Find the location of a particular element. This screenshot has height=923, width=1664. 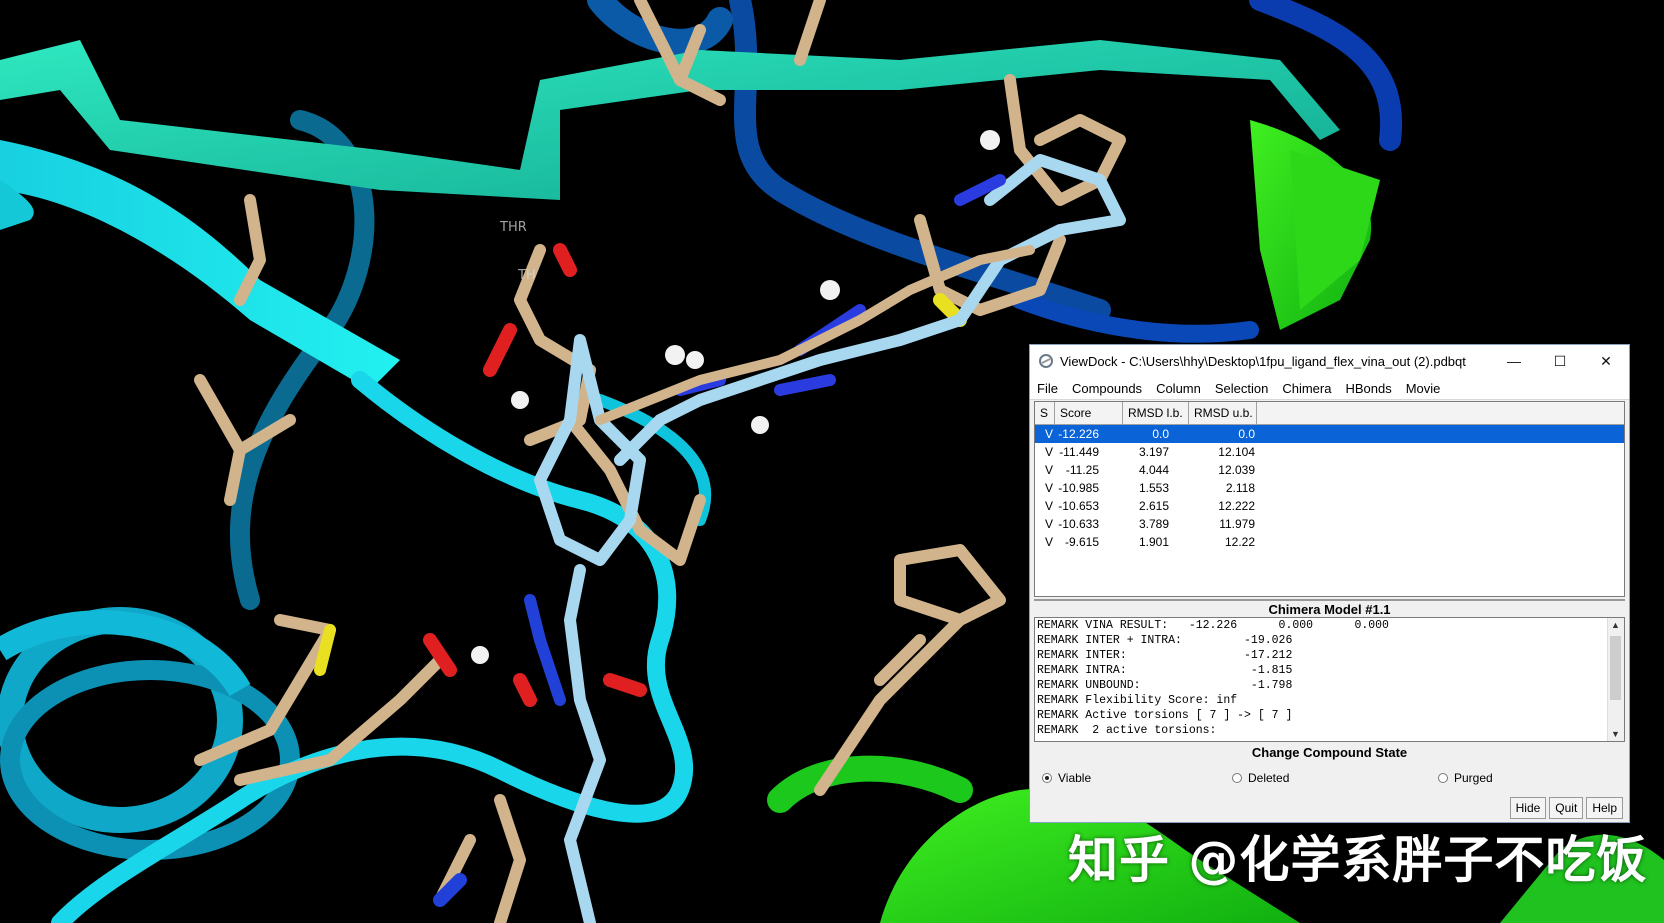

cell-rmsd-lb: 0.0 is located at coordinates (1160, 434).